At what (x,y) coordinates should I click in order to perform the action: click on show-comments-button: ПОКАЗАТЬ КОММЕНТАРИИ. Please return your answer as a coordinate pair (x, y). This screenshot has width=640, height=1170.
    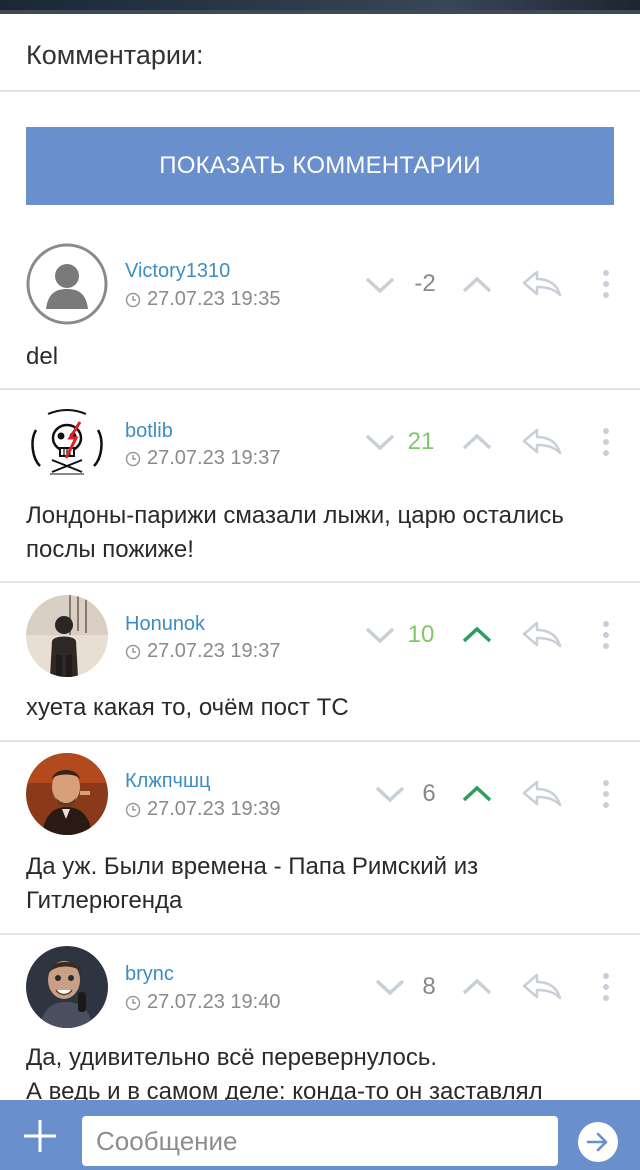
    Looking at the image, I should click on (320, 166).